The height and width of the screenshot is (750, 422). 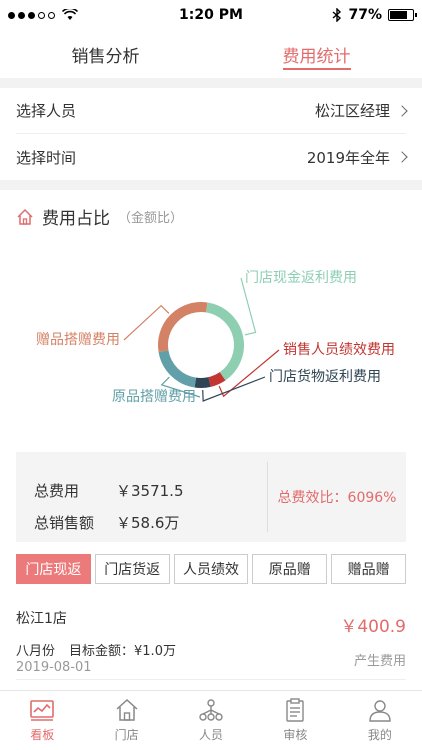 I want to click on slice-label: 赠品搭赠费用, so click(x=78, y=340).